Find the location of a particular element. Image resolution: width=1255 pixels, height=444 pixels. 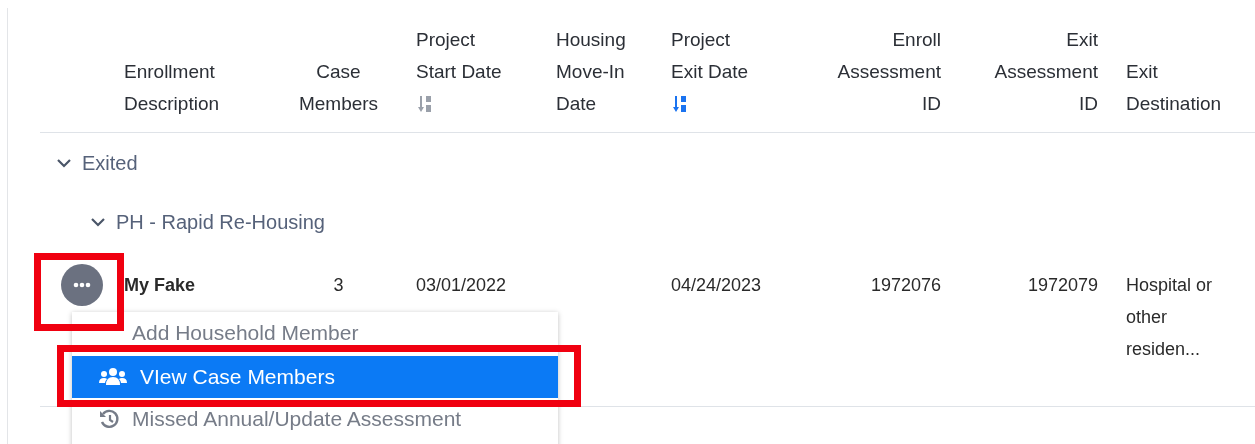

menu-item: Missed Annual/Update Assessment is located at coordinates (315, 419).